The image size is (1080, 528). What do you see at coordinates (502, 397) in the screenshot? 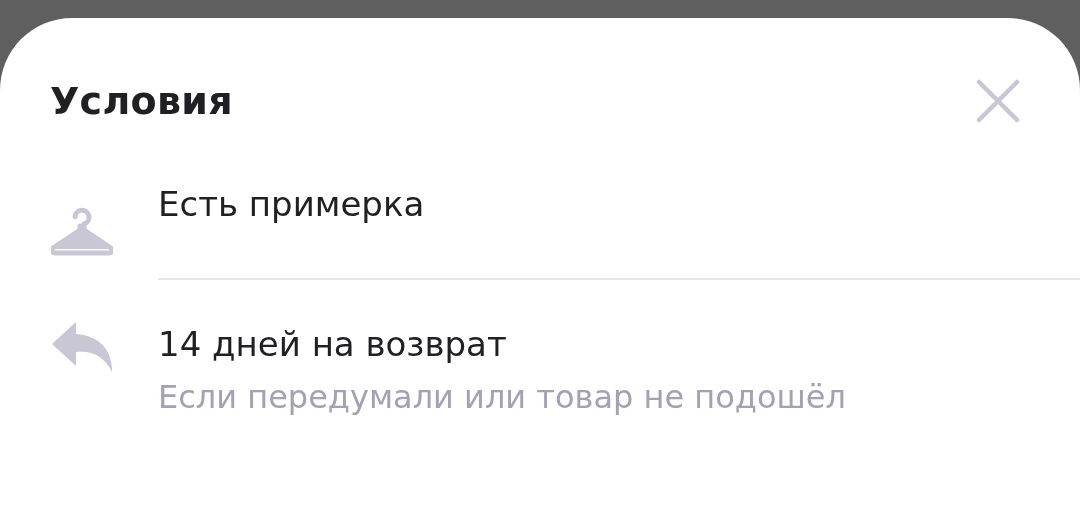
I see `condition-subtitle: Если передумали или товар не подошёл` at bounding box center [502, 397].